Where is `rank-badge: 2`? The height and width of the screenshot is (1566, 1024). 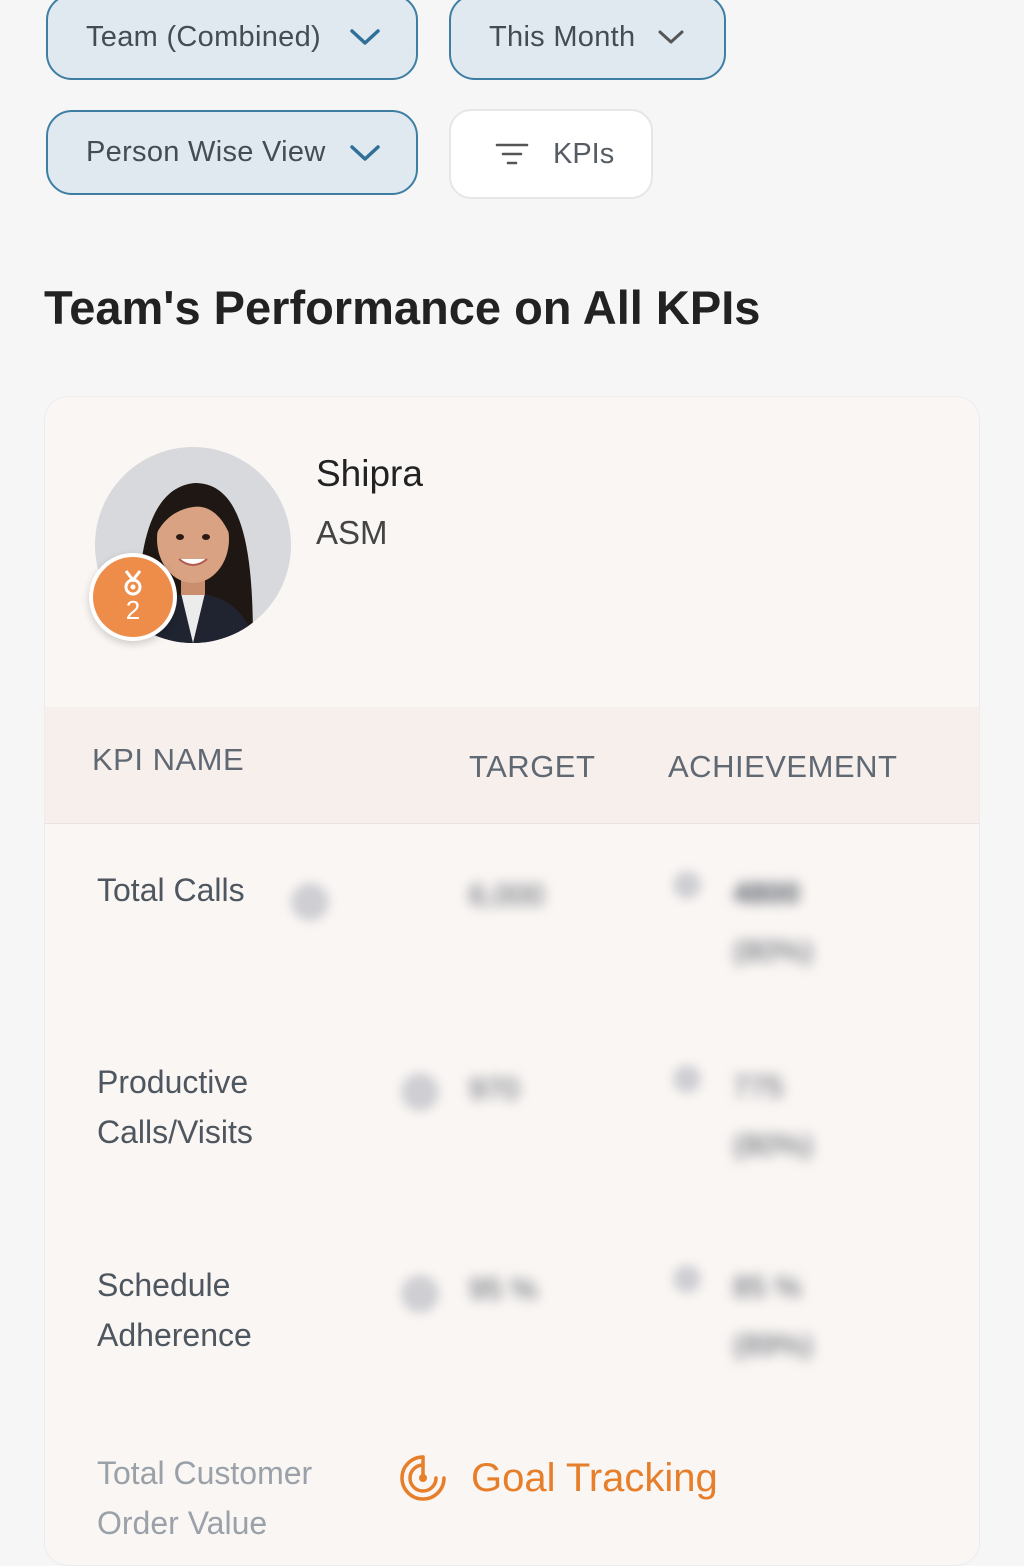
rank-badge: 2 is located at coordinates (133, 597).